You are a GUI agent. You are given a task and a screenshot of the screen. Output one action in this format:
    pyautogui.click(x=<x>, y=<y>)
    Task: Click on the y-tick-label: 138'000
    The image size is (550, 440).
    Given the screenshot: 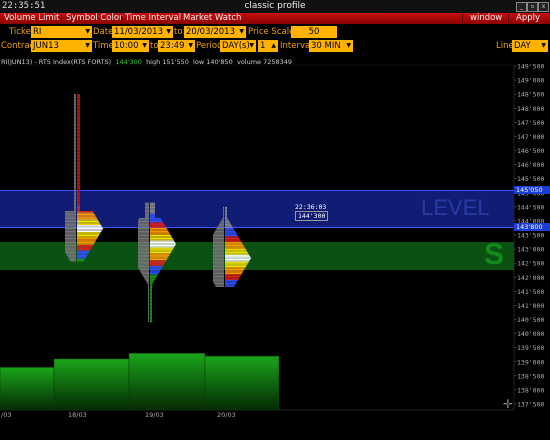 What is the action you would take?
    pyautogui.click(x=530, y=390)
    